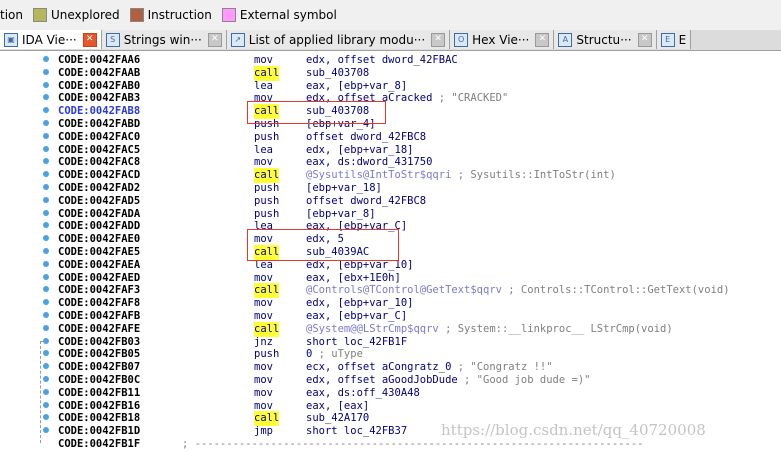  I want to click on tab-label: Structu···, so click(604, 39).